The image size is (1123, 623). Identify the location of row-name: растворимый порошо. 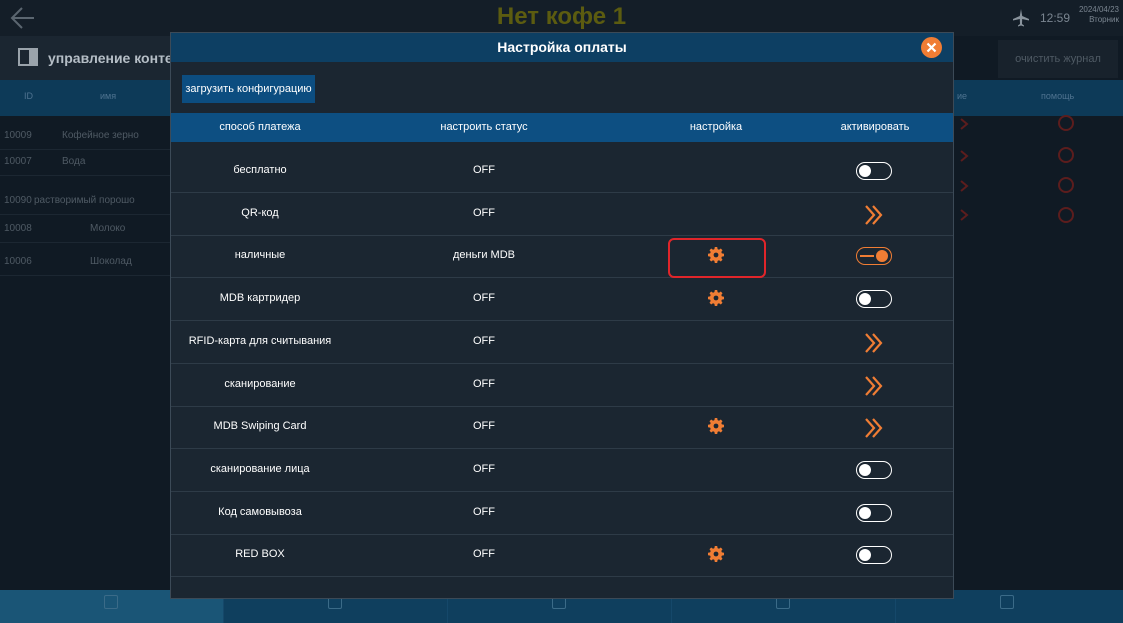
(84, 200).